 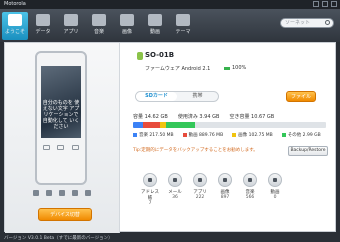 What do you see at coordinates (225, 189) in the screenshot?
I see `stat-images: 画像 897` at bounding box center [225, 189].